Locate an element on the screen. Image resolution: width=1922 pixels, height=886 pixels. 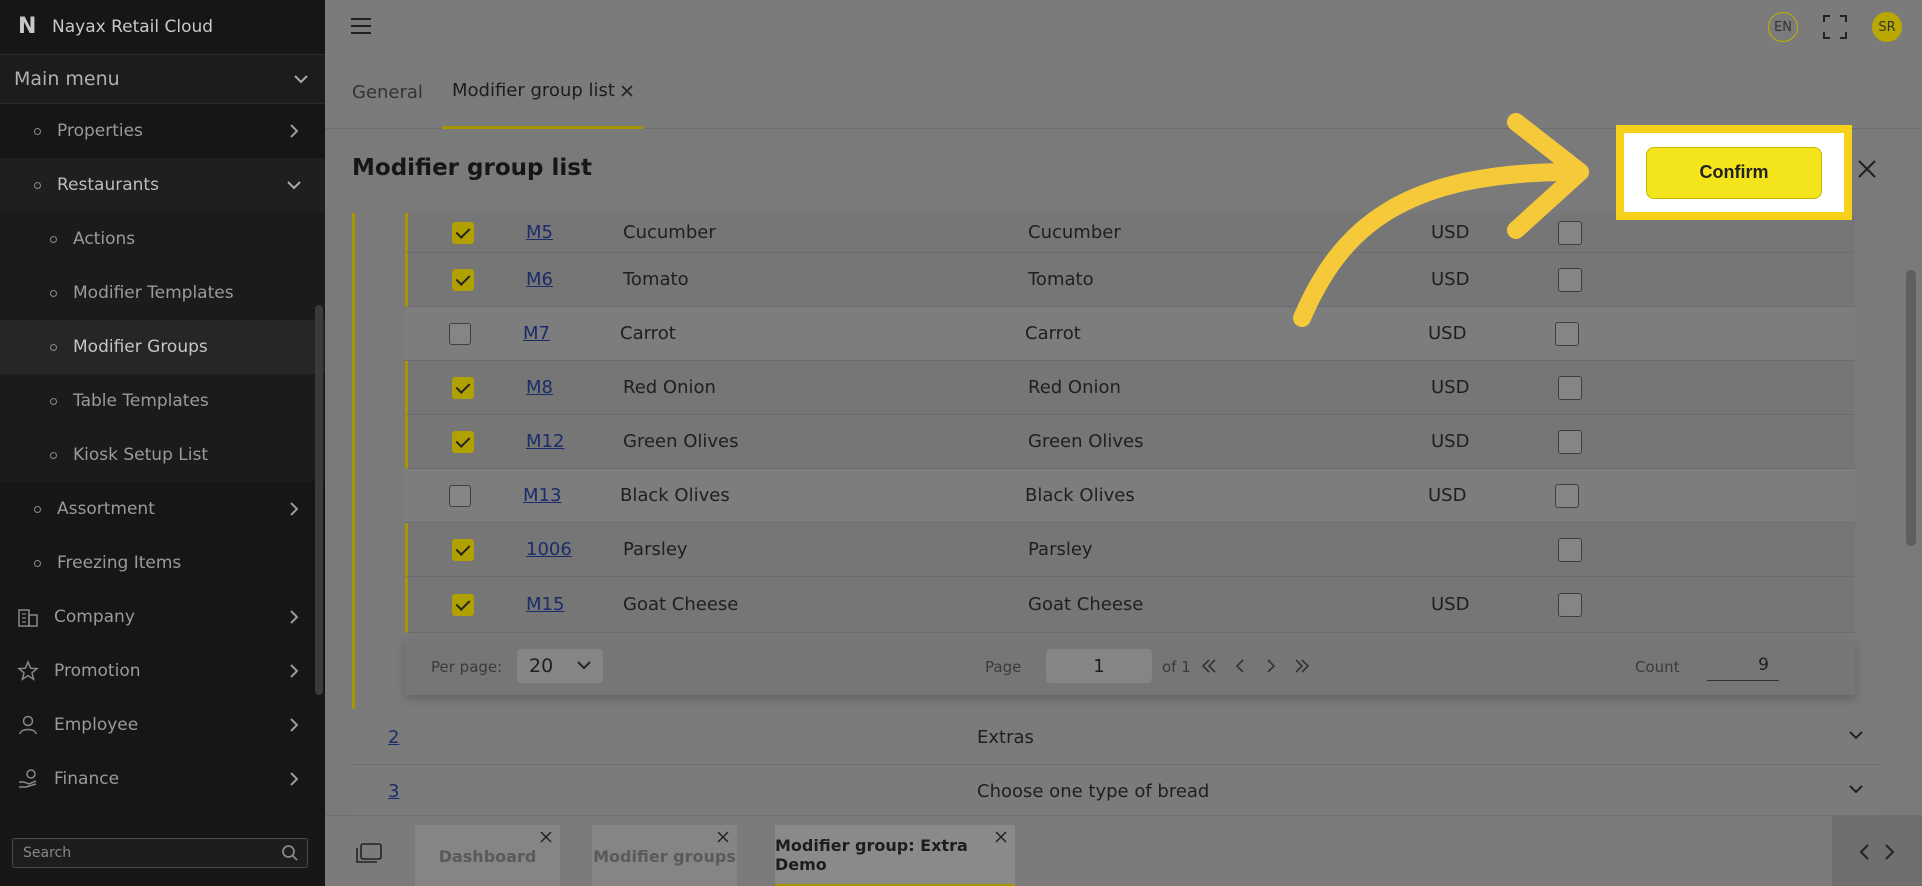
page-number-input: 1 is located at coordinates (1099, 666).